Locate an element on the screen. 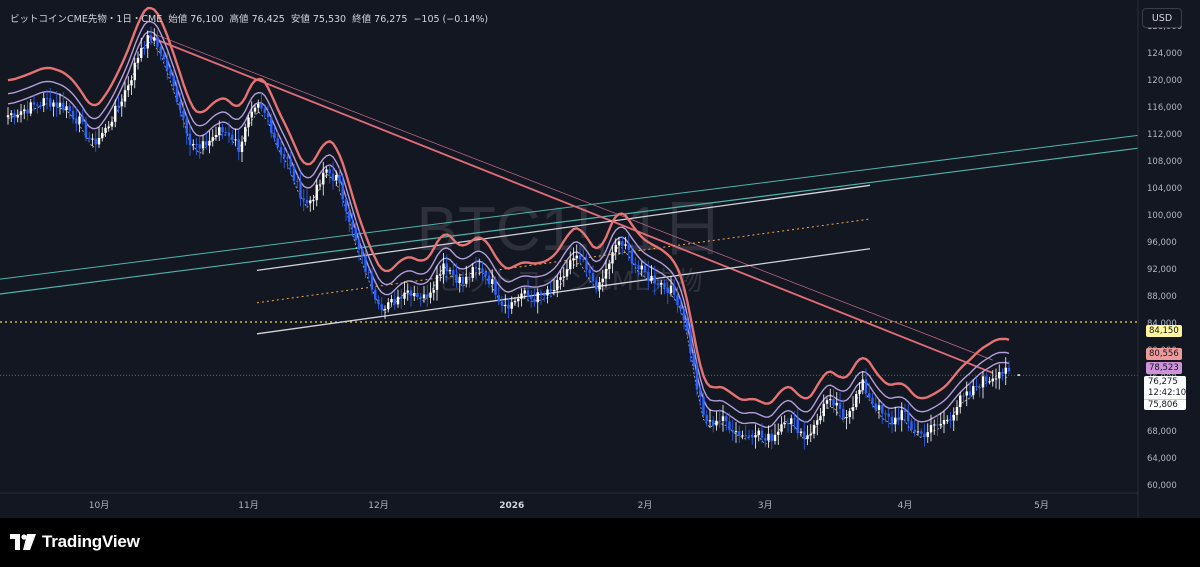  y-tick-label: 104,000 is located at coordinates (1164, 189).